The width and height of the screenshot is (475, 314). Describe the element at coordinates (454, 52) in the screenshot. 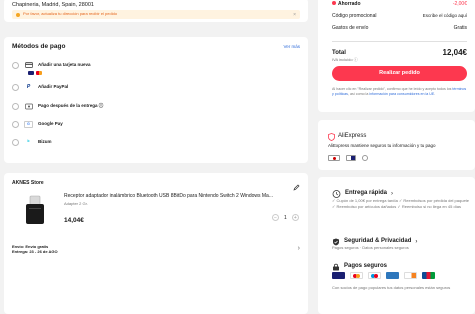

I see `total-value: 12,04€` at that location.